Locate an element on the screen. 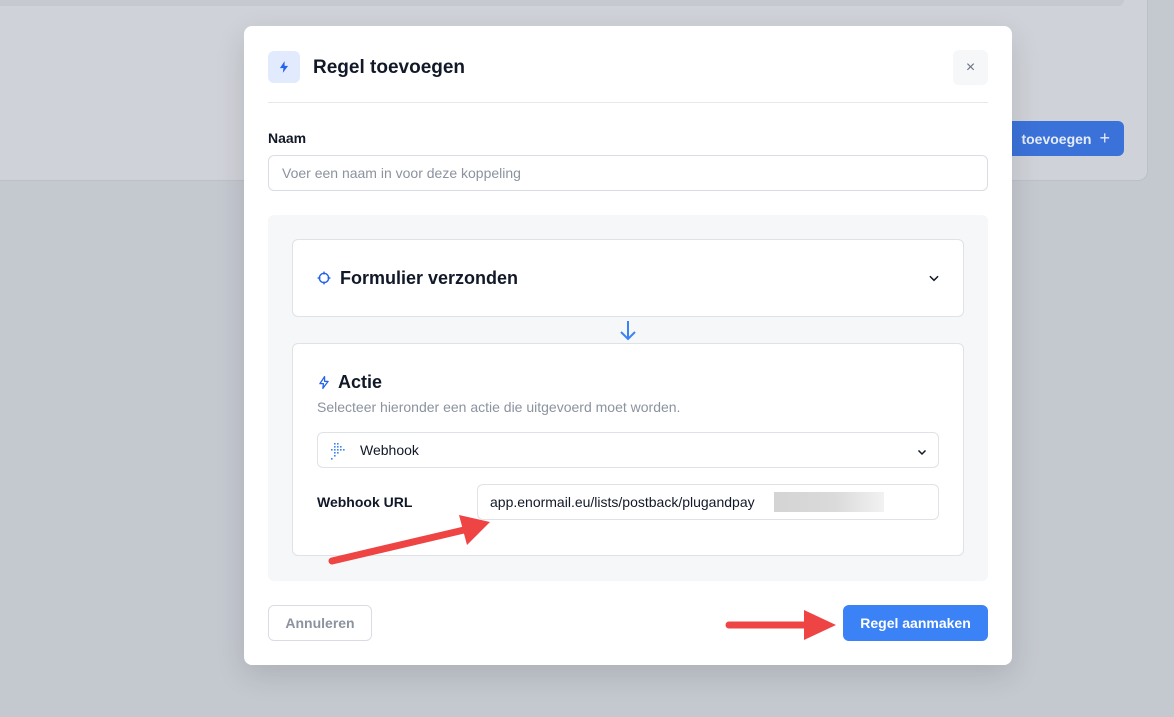 Image resolution: width=1174 pixels, height=717 pixels. trigger-card: Formulier verzonden is located at coordinates (628, 278).